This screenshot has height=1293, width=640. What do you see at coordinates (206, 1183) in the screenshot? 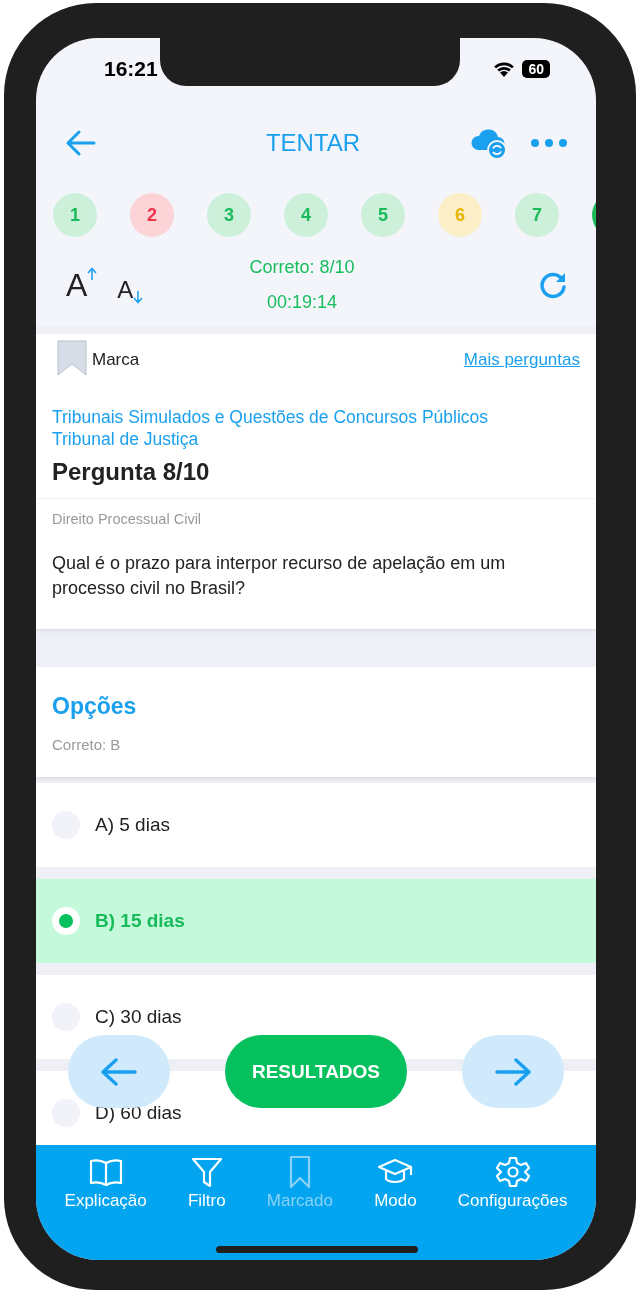
I see `nav-tab: Filtro` at bounding box center [206, 1183].